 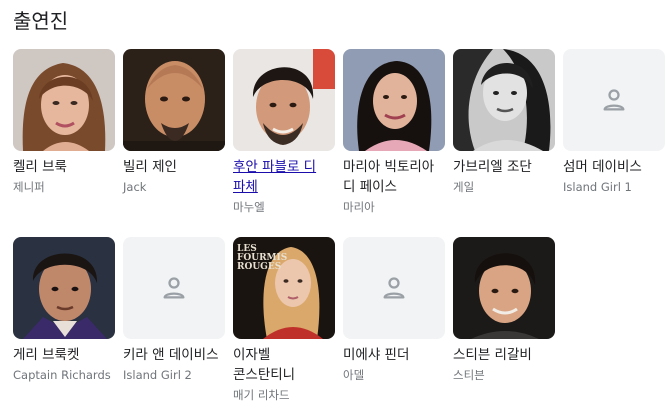 I want to click on cast-name: 키라 앤 데이비스, so click(x=174, y=355).